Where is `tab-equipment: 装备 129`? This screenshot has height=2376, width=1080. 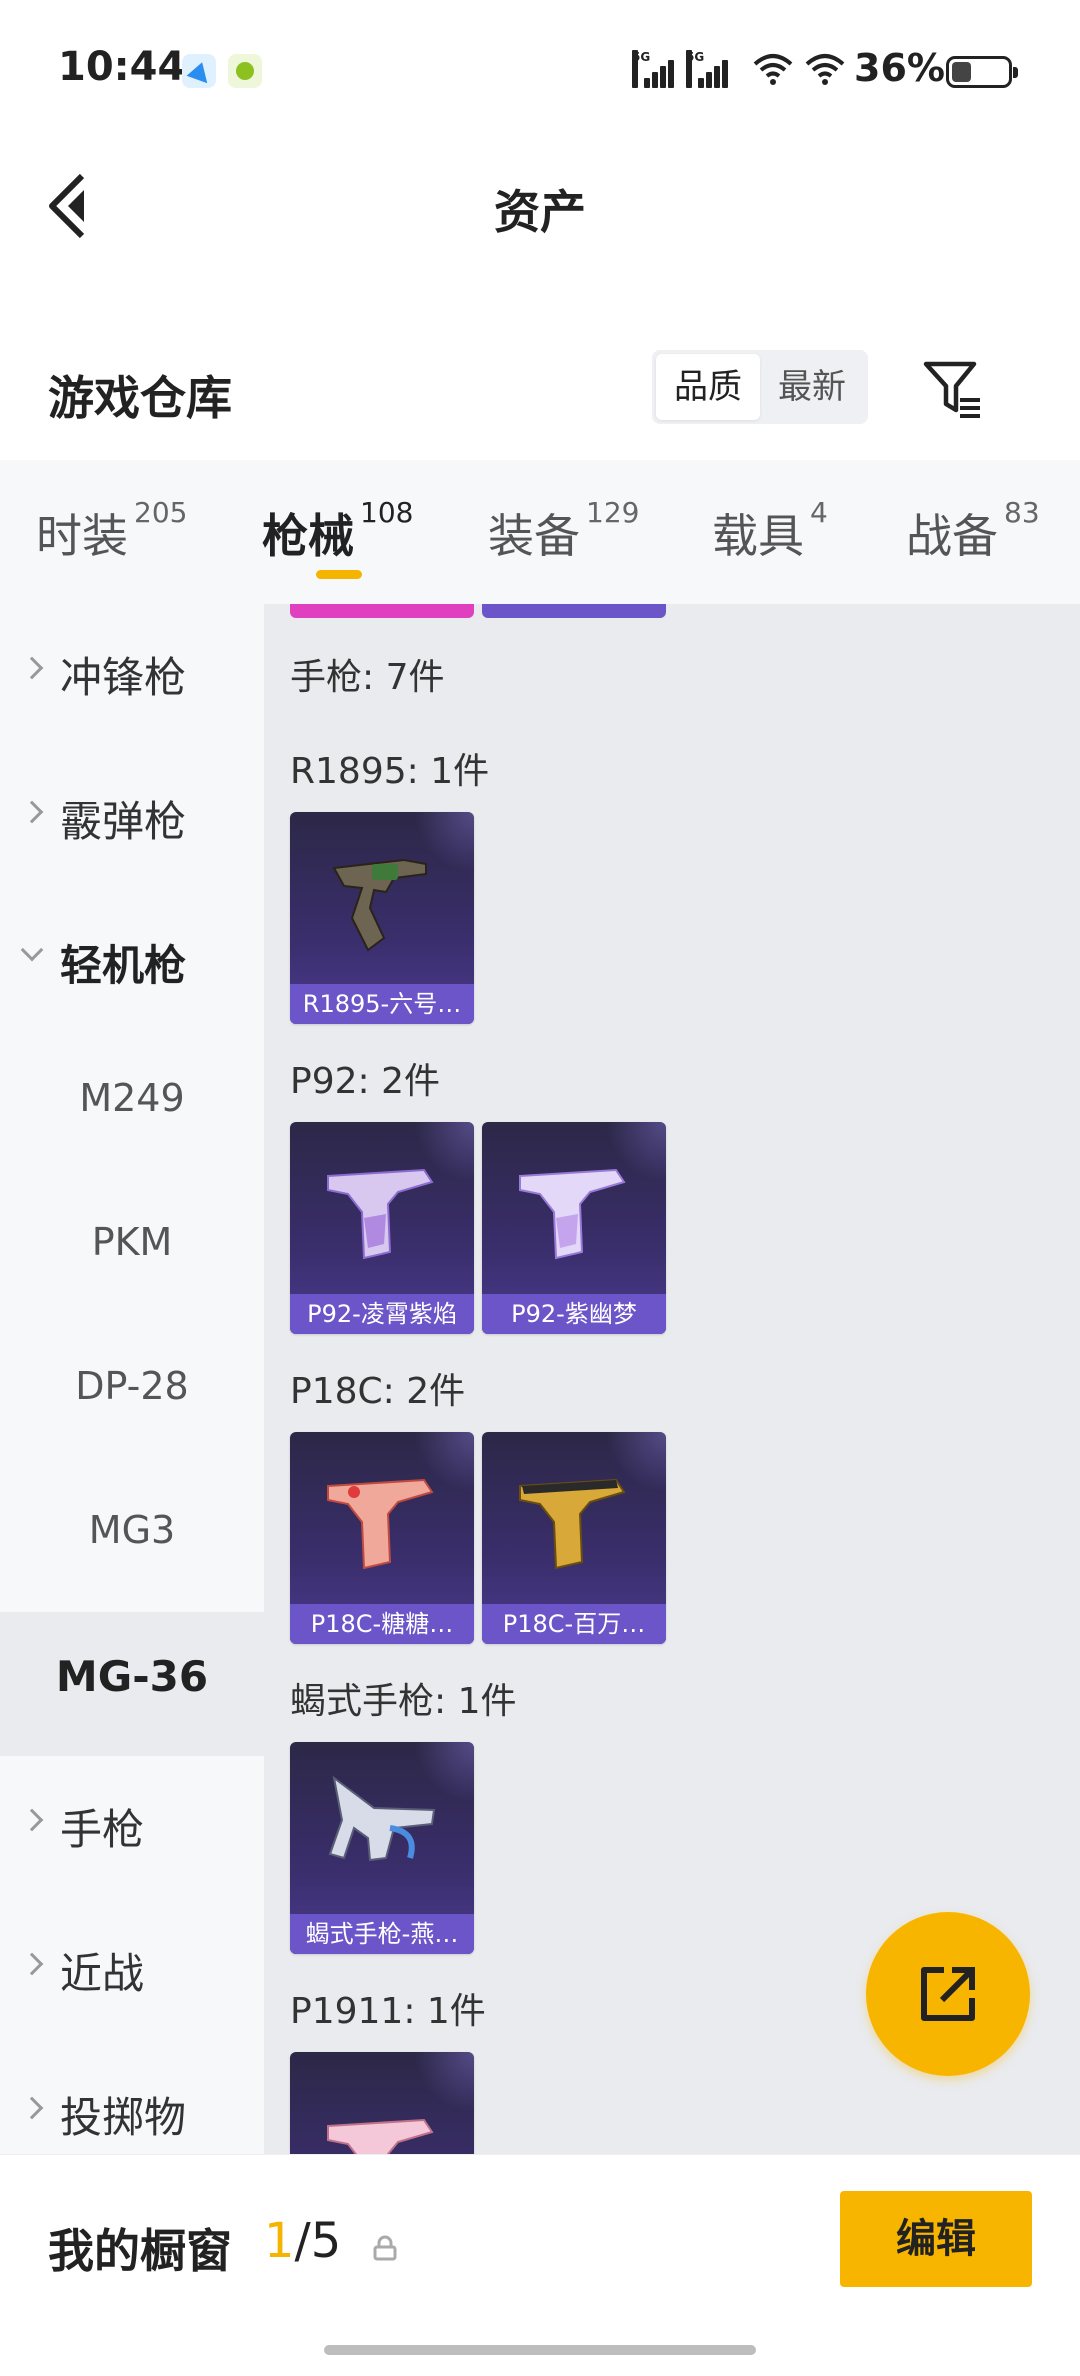 tab-equipment: 装备 129 is located at coordinates (563, 531).